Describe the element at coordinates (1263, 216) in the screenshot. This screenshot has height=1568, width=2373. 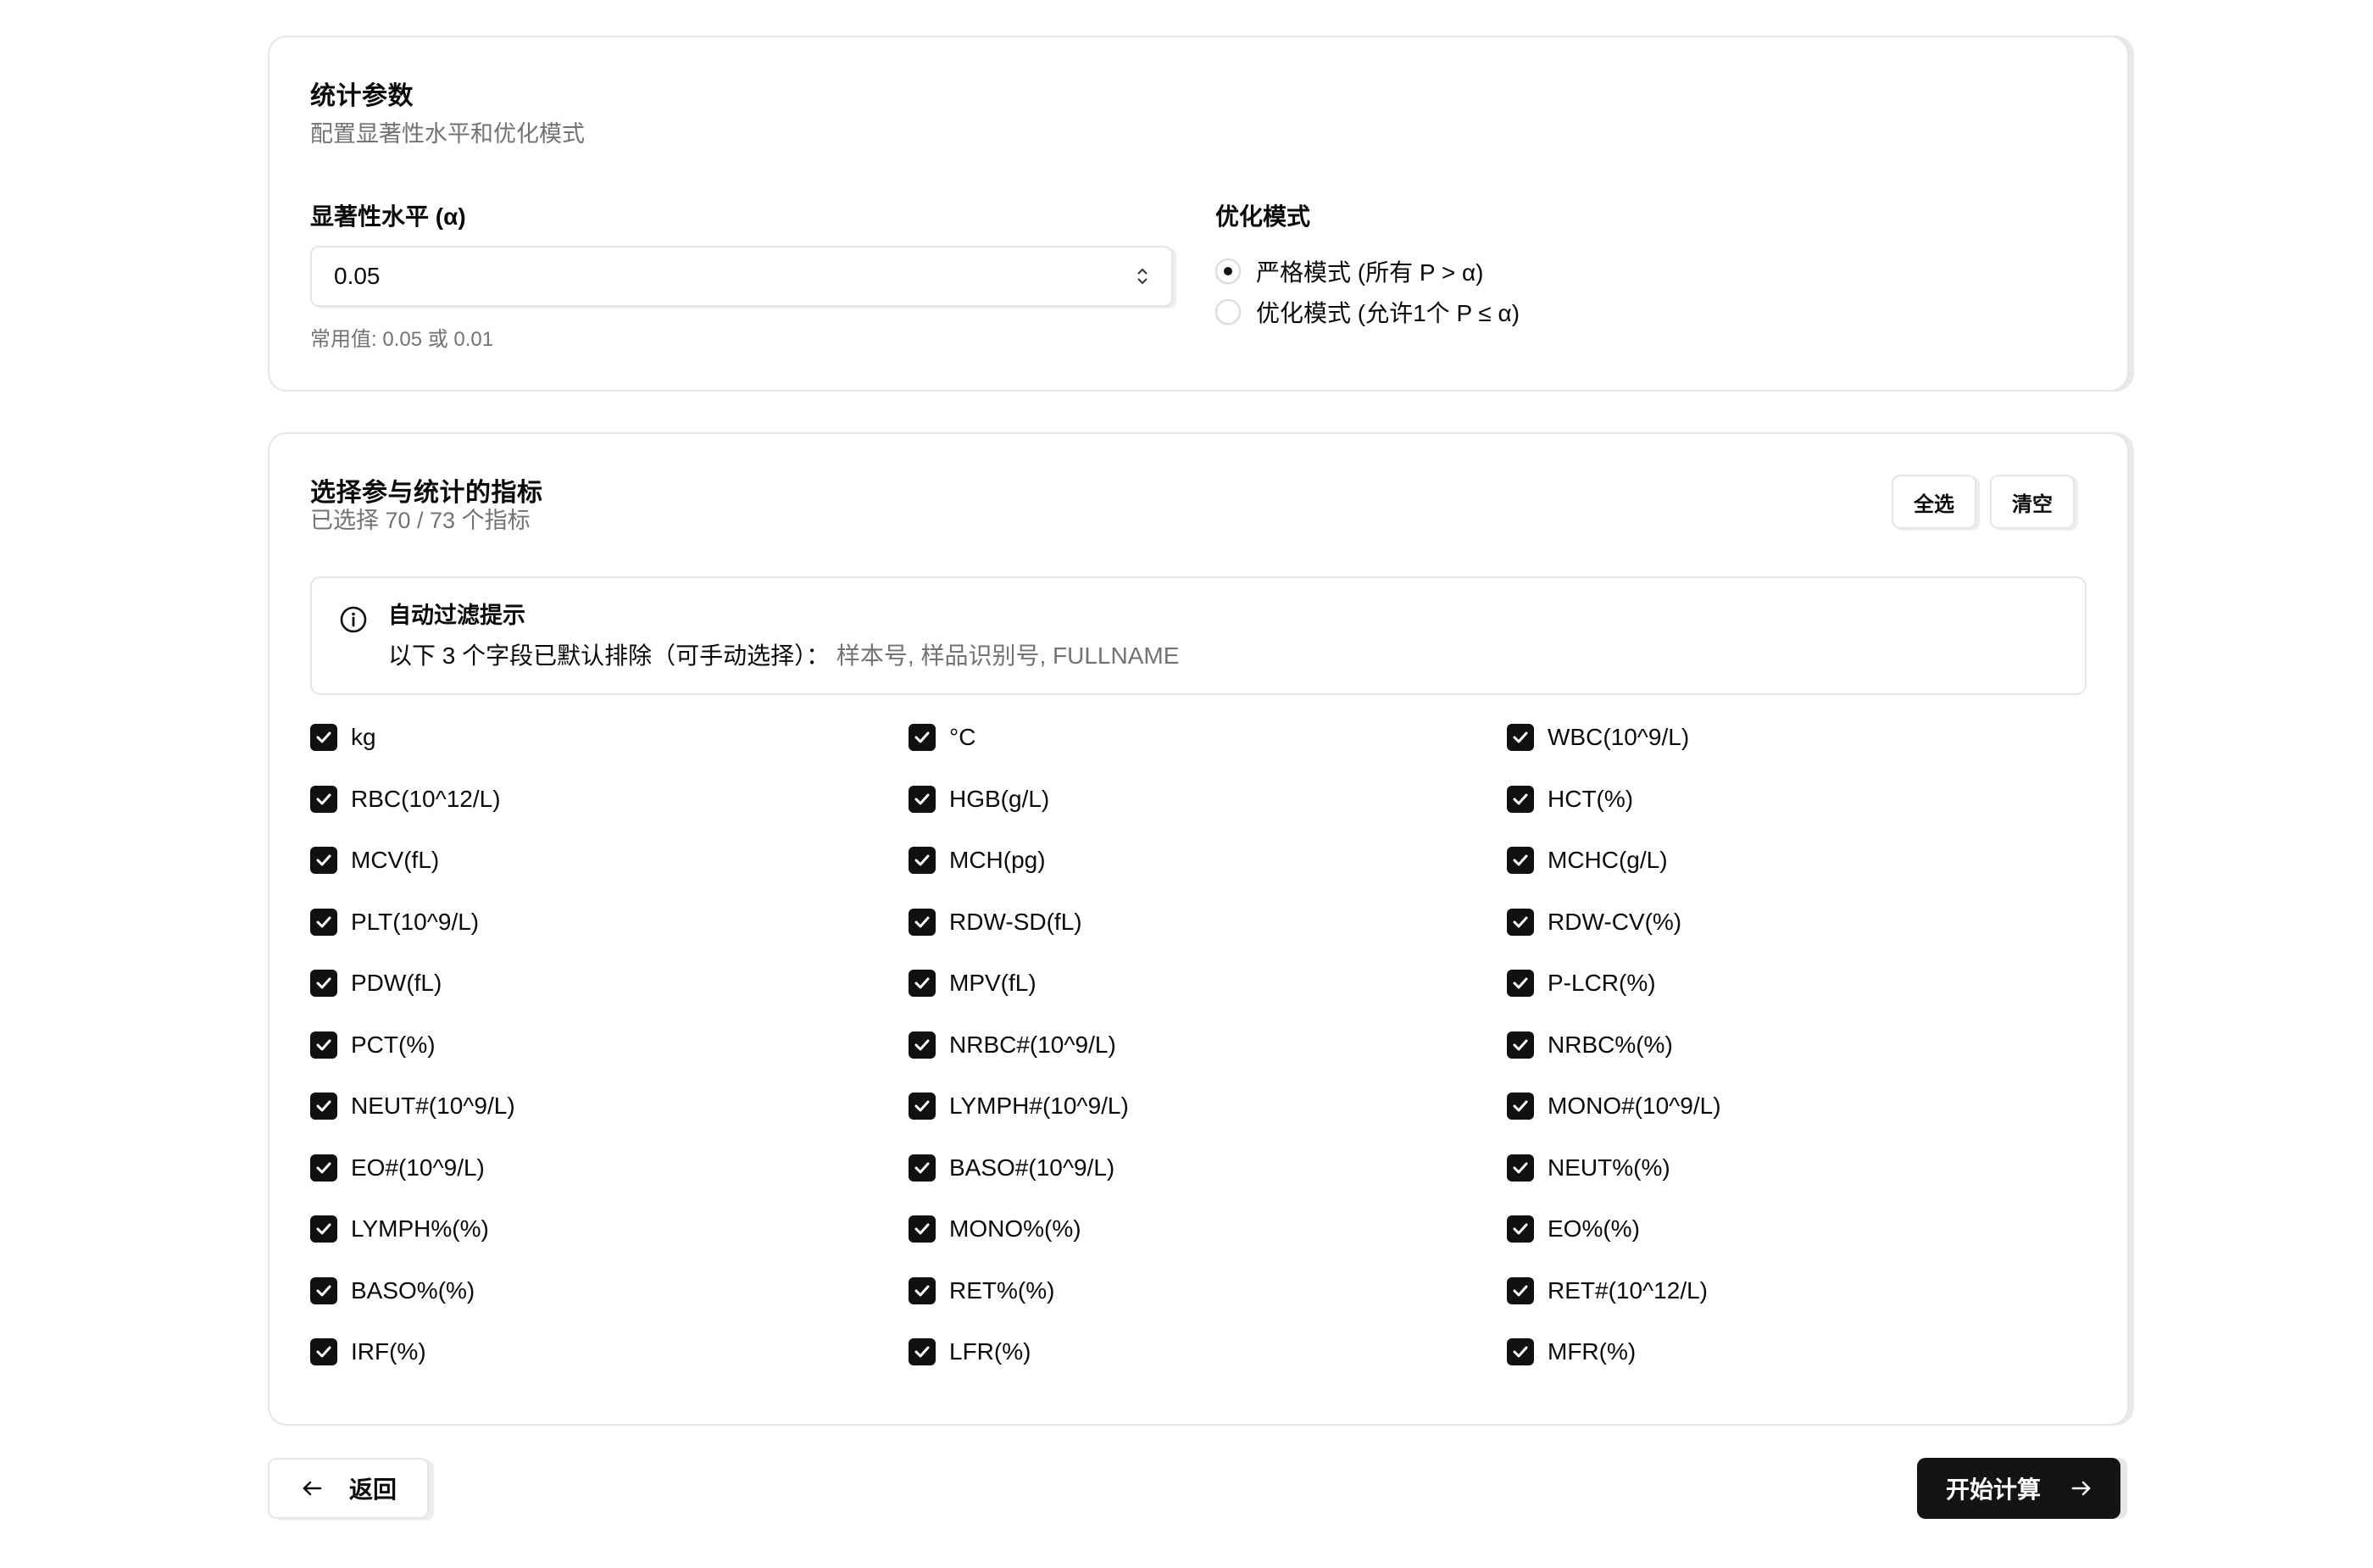
I see `mode-label: 优化模式` at that location.